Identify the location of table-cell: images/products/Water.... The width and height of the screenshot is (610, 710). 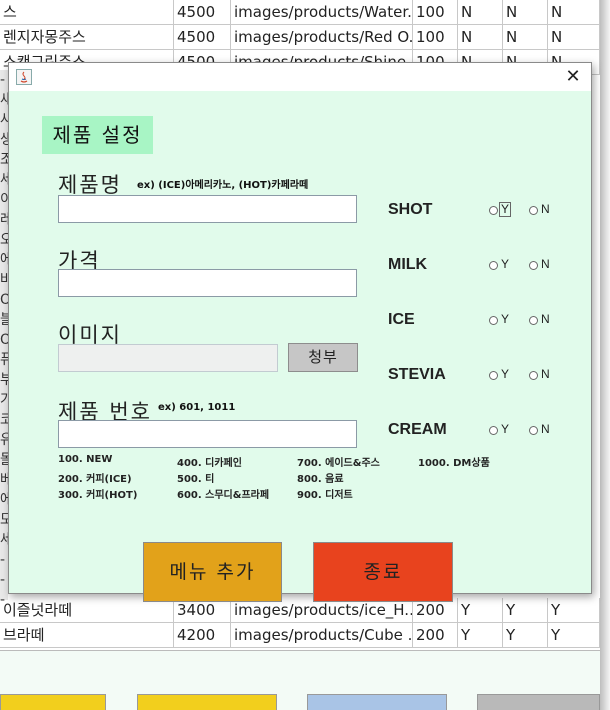
(322, 12).